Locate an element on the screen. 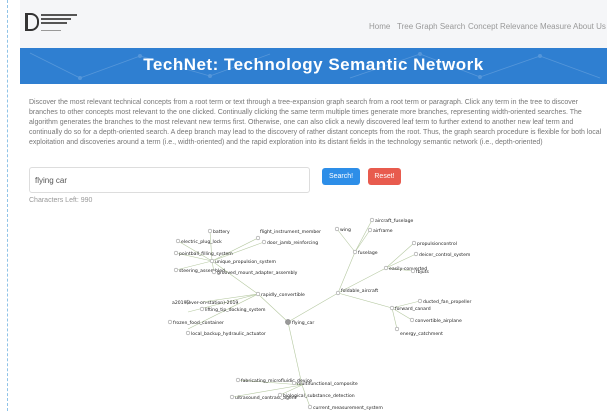  graph-node: deicer_control_system is located at coordinates (442, 254).